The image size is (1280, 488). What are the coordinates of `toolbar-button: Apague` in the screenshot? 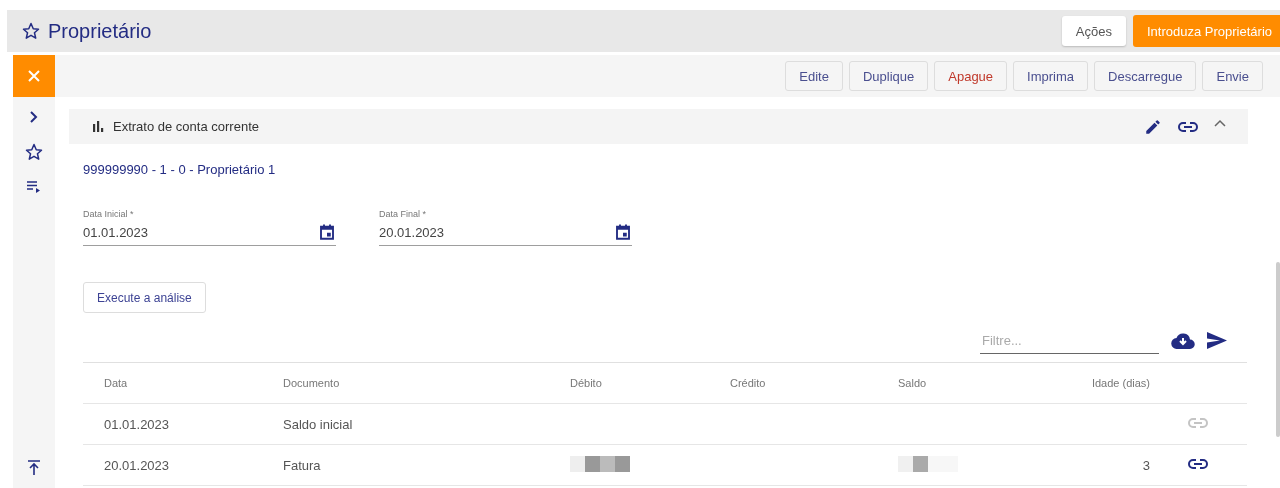 It's located at (971, 76).